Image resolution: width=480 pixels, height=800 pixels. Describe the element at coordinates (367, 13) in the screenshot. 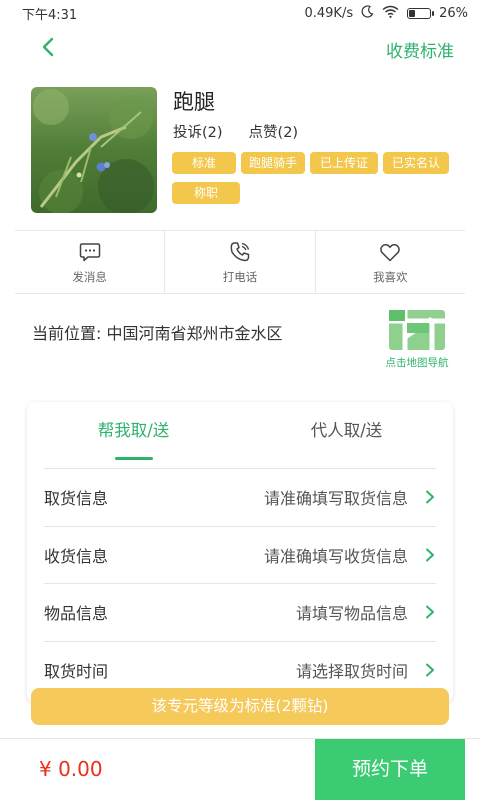

I see `moon-icon` at that location.